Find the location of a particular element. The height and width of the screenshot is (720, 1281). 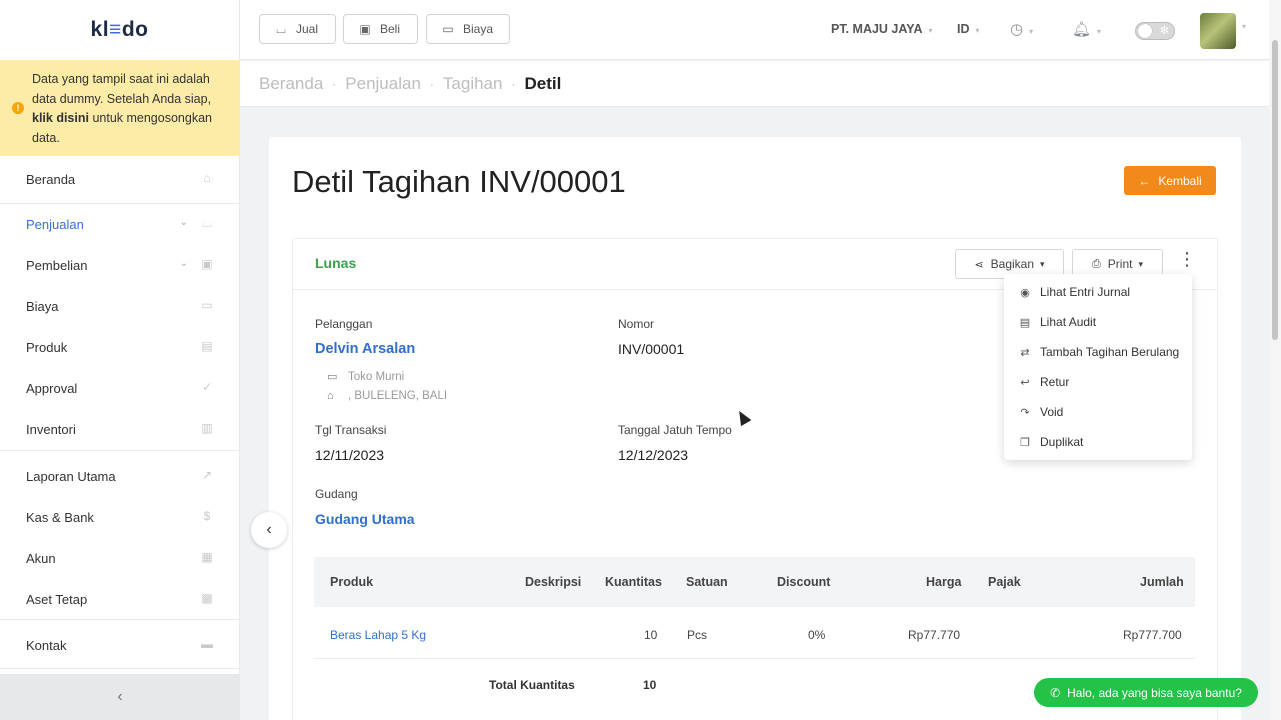

sidebar-item-kas-bank: Kas & Bank $ is located at coordinates (120, 517).